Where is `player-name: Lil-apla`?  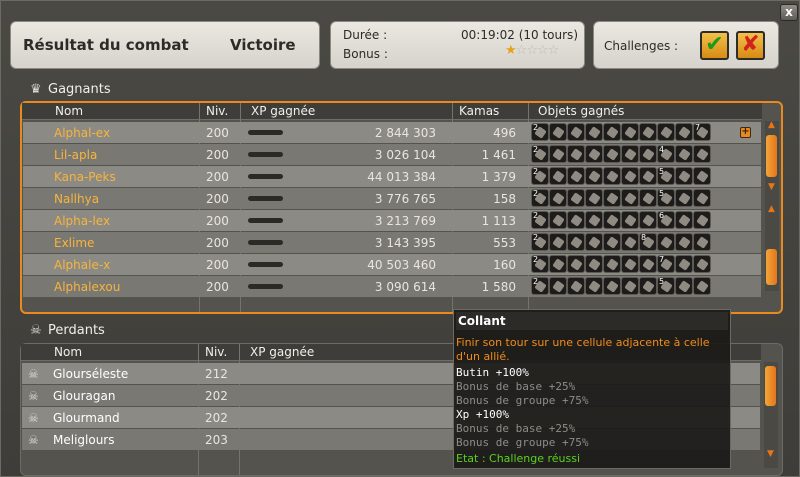 player-name: Lil-apla is located at coordinates (75, 155).